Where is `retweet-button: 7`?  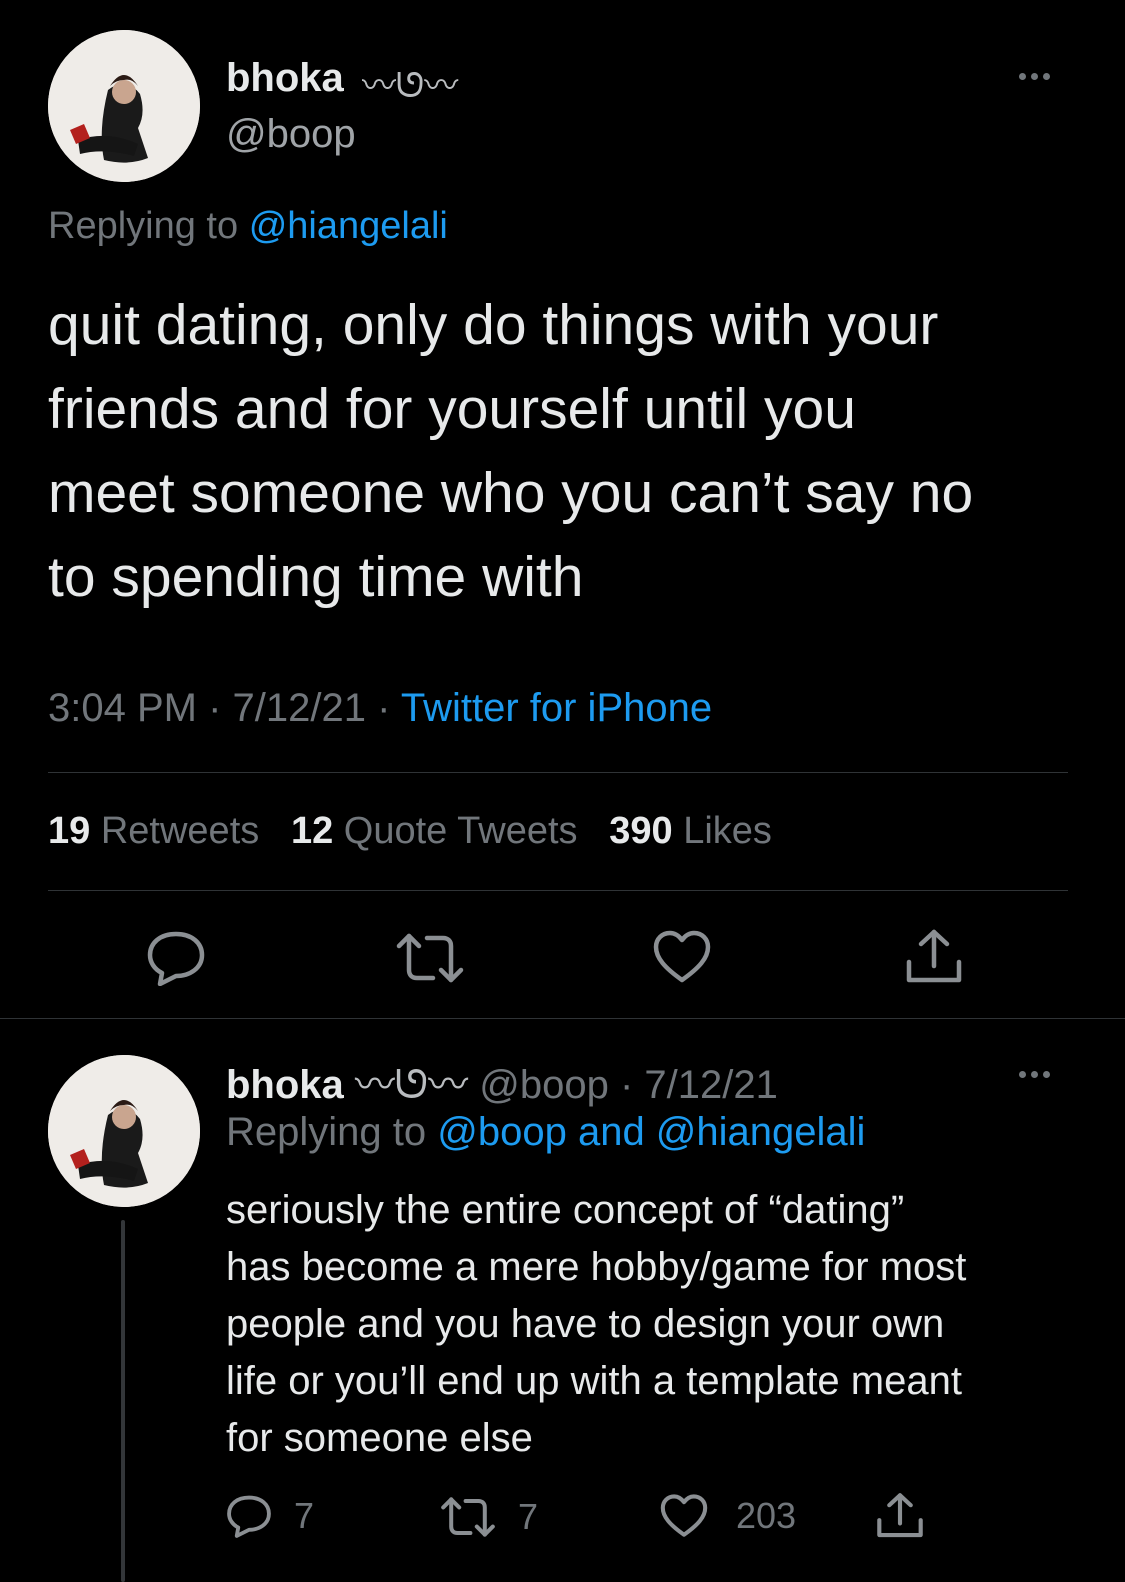 retweet-button: 7 is located at coordinates (489, 1517).